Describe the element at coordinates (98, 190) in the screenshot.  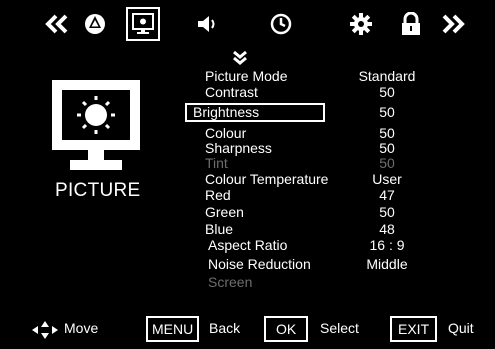
I see `section-title: PICTURE` at that location.